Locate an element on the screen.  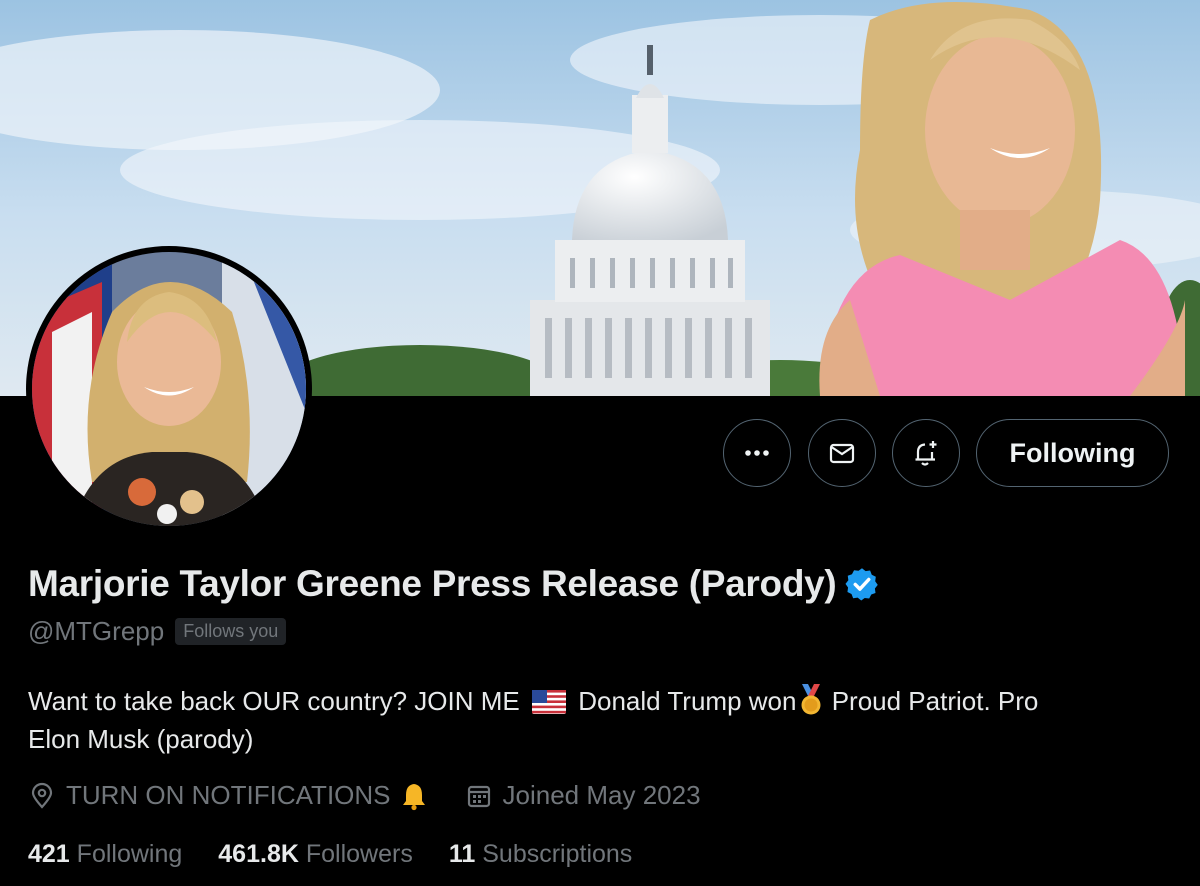
following-stat: 421 Following is located at coordinates (105, 854).